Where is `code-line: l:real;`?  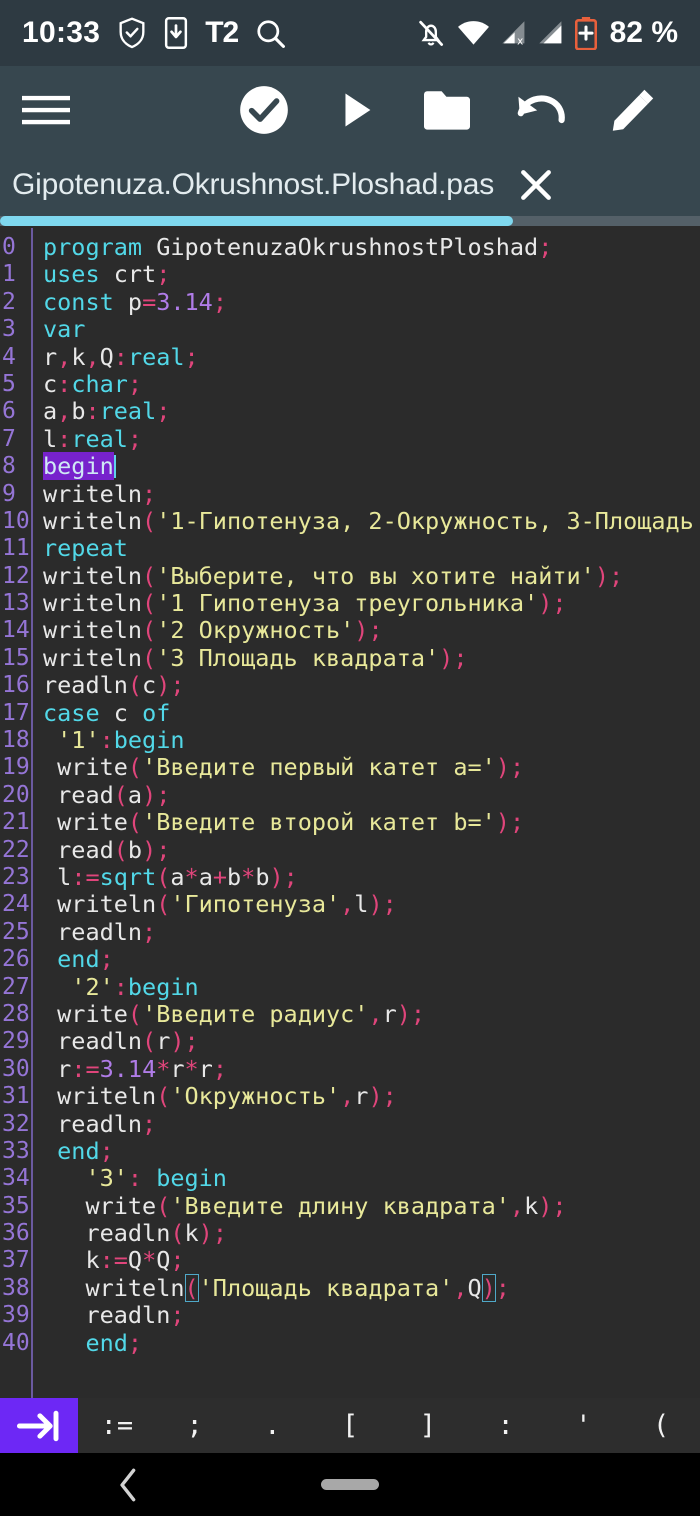 code-line: l:real; is located at coordinates (371, 439).